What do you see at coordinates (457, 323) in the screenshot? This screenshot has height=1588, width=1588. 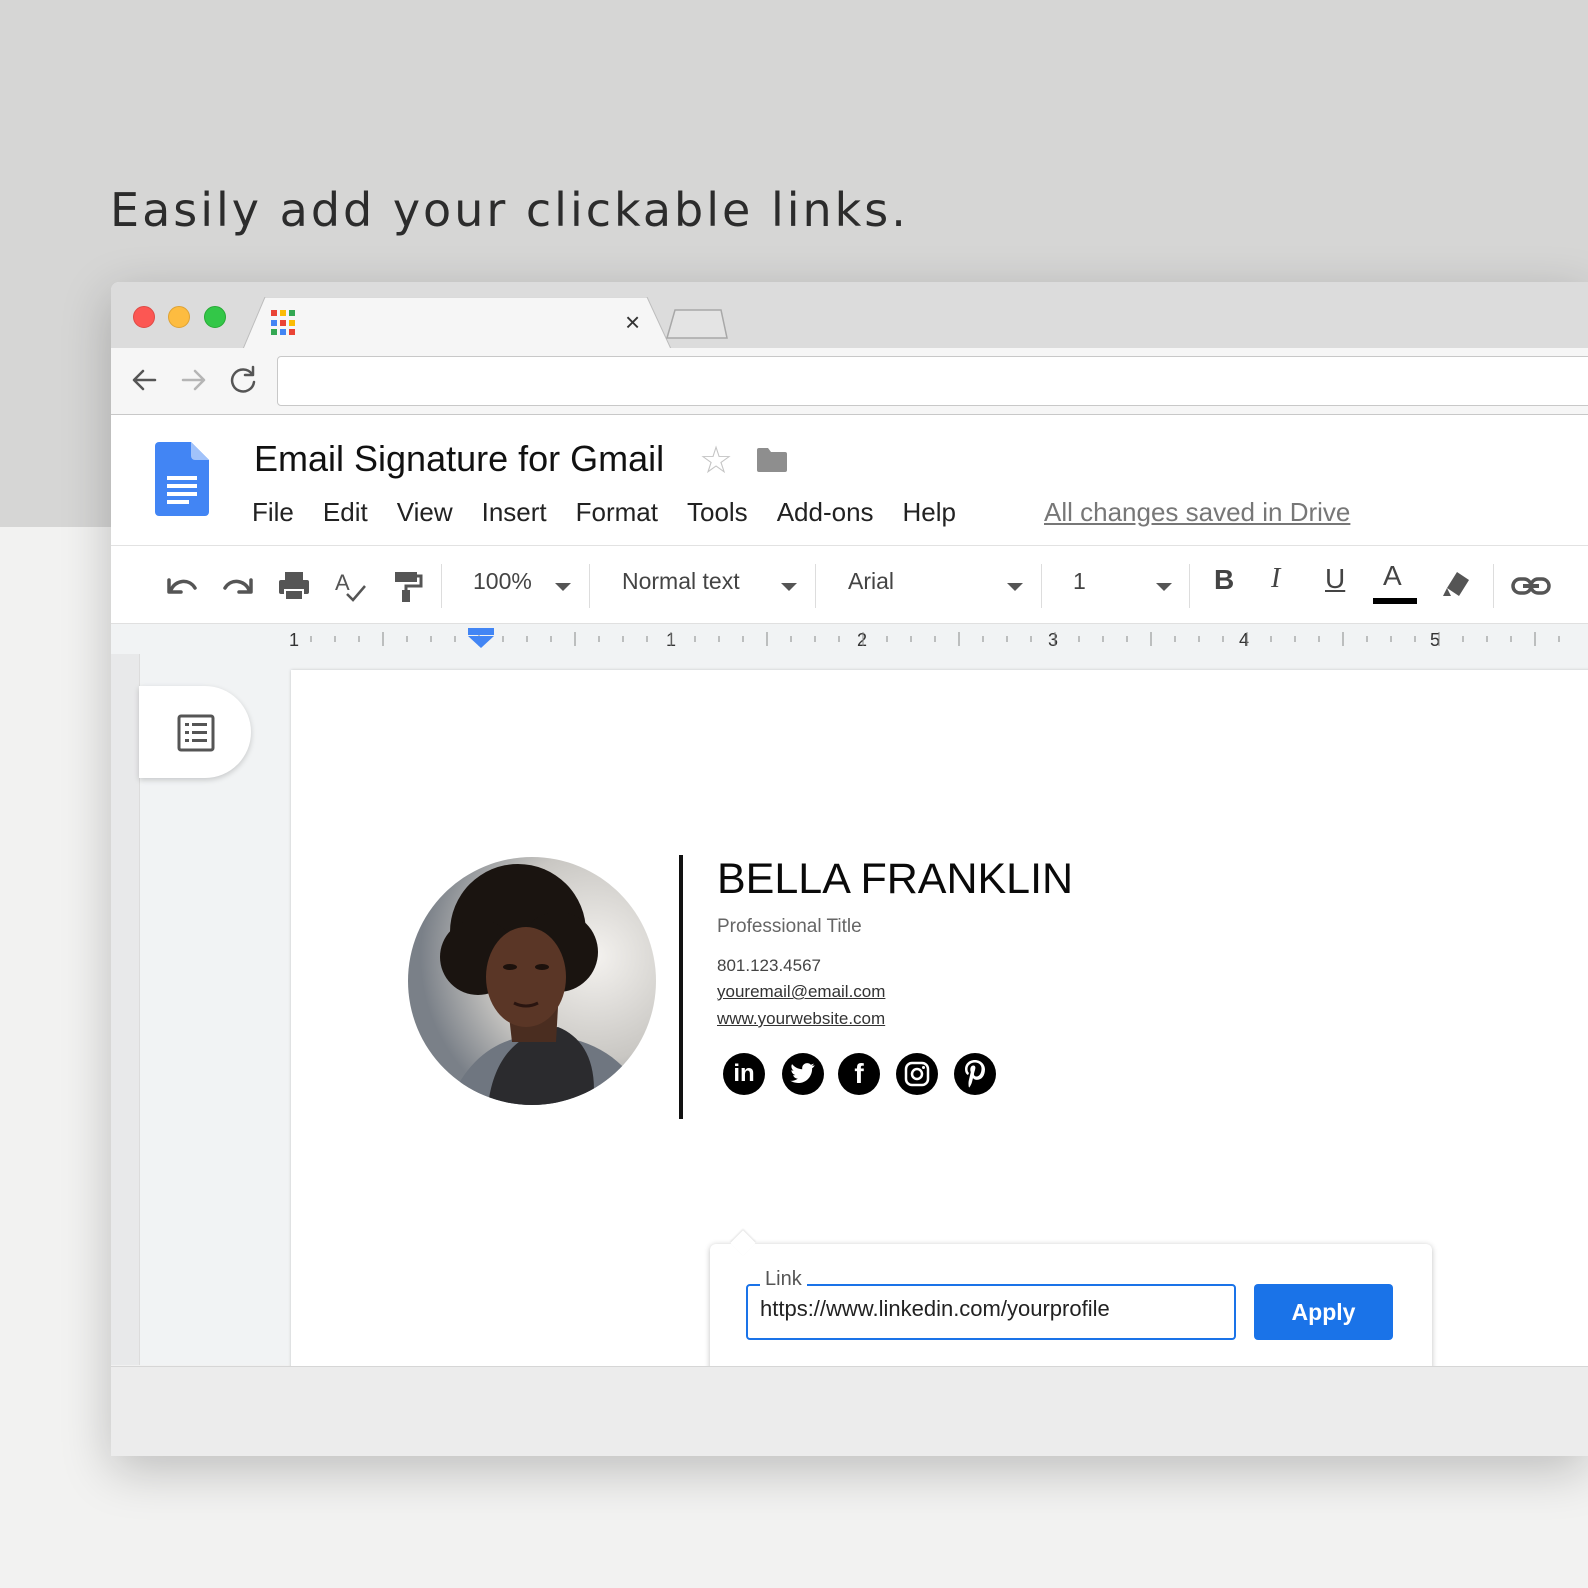 I see `browser-tab: ×` at bounding box center [457, 323].